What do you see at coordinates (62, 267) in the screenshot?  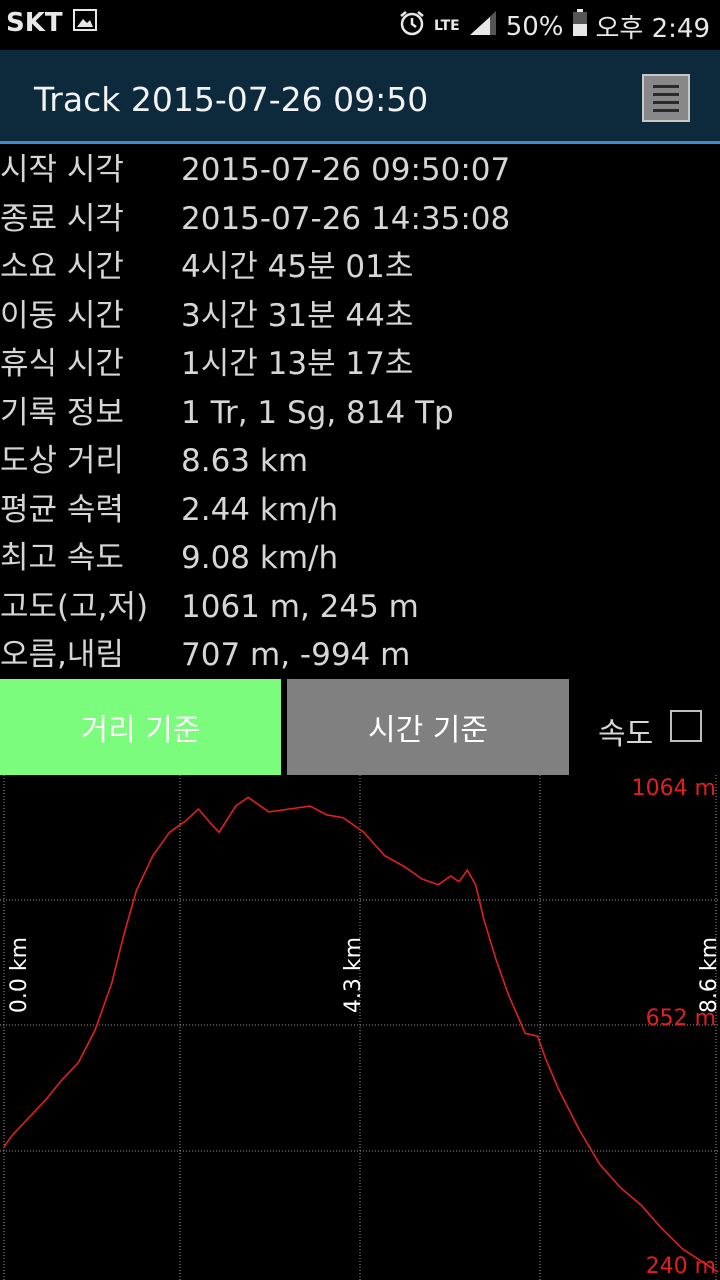 I see `info-label: 소요 시간` at bounding box center [62, 267].